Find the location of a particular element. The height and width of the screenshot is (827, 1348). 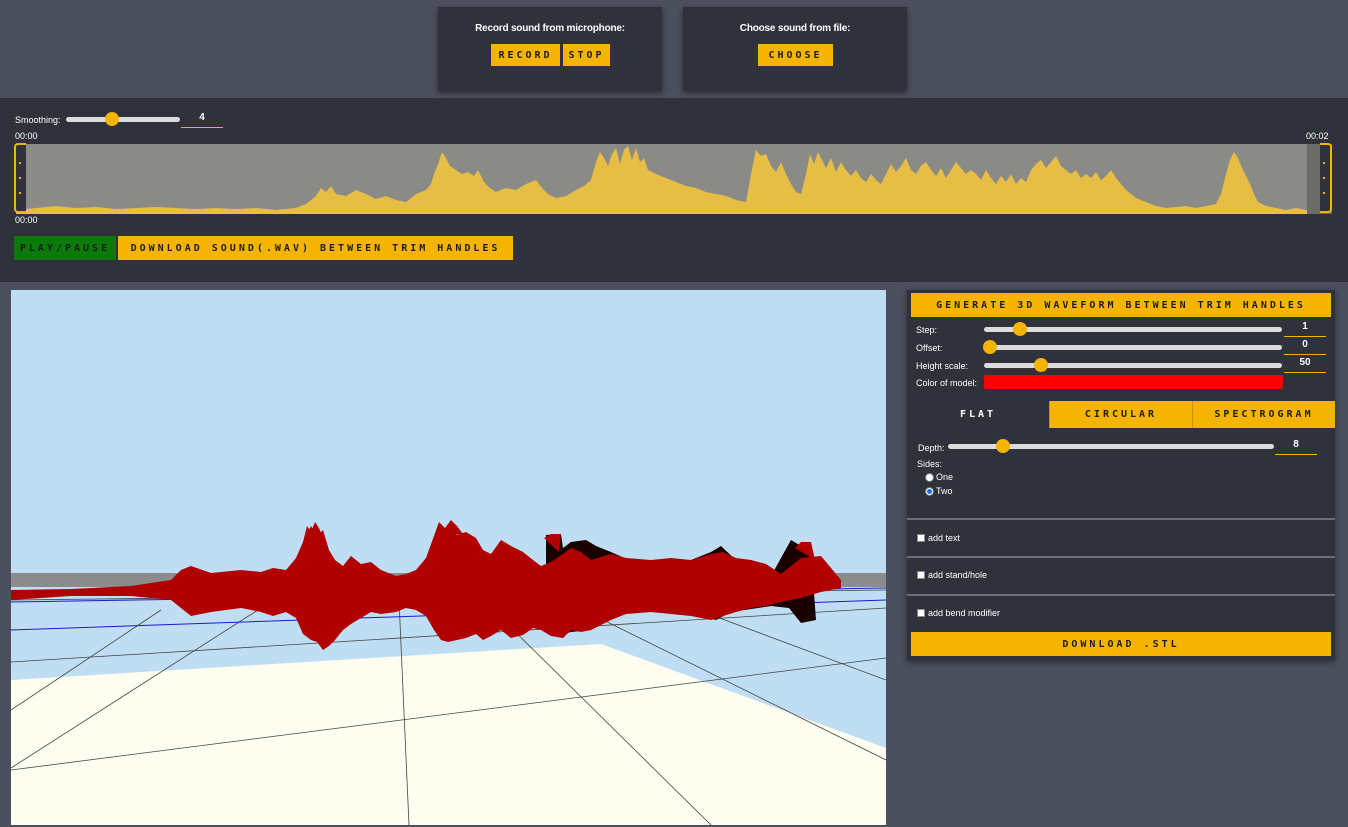

add-bend-checkbox: add bend modifier is located at coordinates (958, 613).